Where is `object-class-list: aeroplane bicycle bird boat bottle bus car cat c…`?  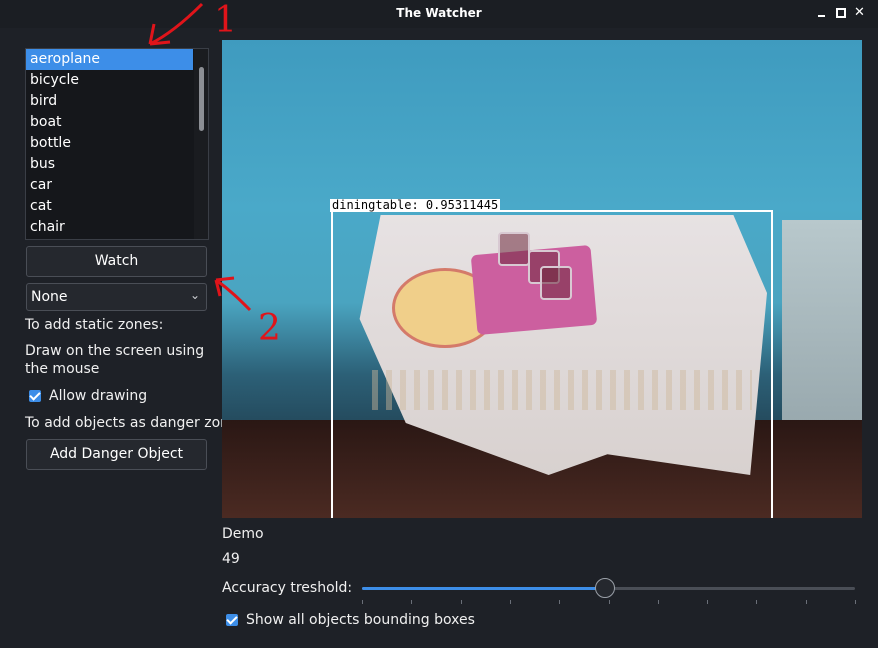 object-class-list: aeroplane bicycle bird boat bottle bus car cat c… is located at coordinates (117, 144).